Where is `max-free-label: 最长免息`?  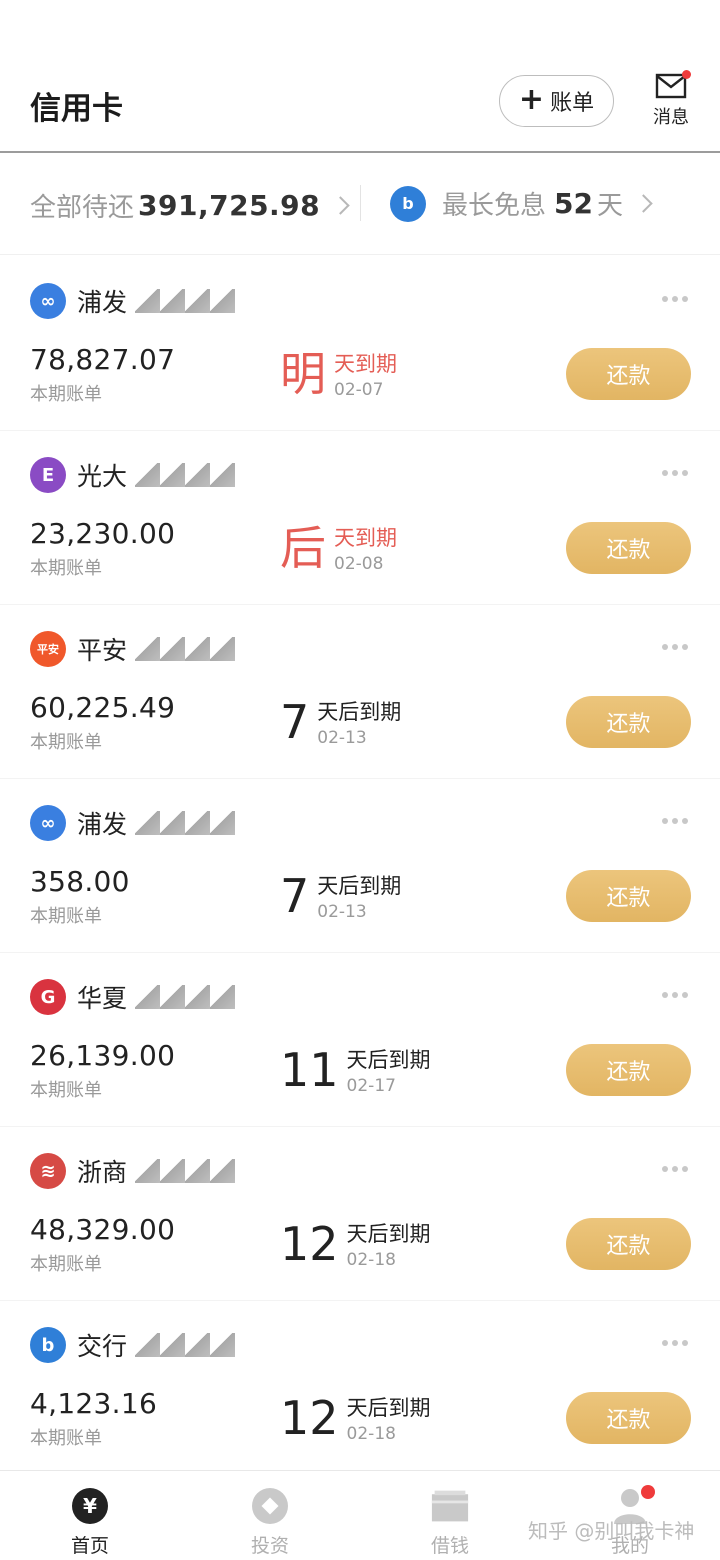 max-free-label: 最长免息 is located at coordinates (494, 206).